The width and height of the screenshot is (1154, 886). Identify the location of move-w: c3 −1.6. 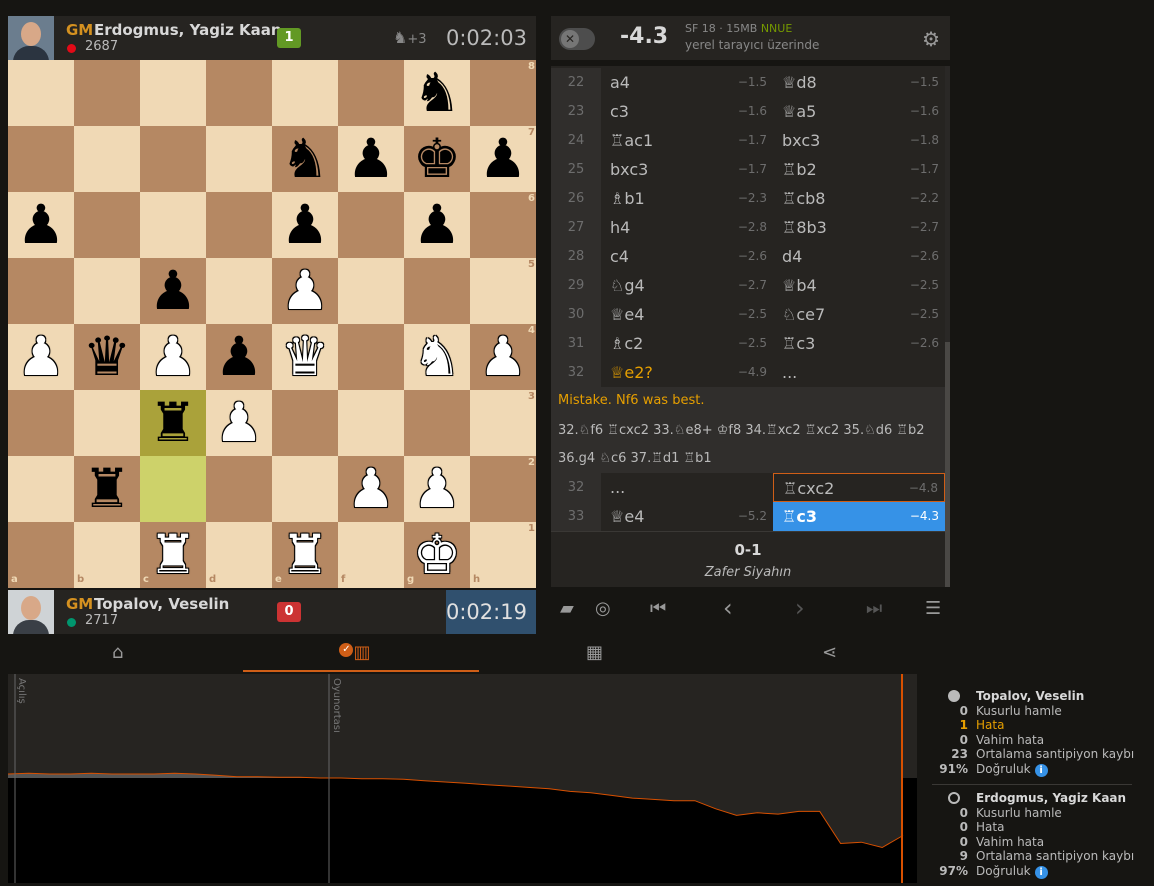
(687, 111).